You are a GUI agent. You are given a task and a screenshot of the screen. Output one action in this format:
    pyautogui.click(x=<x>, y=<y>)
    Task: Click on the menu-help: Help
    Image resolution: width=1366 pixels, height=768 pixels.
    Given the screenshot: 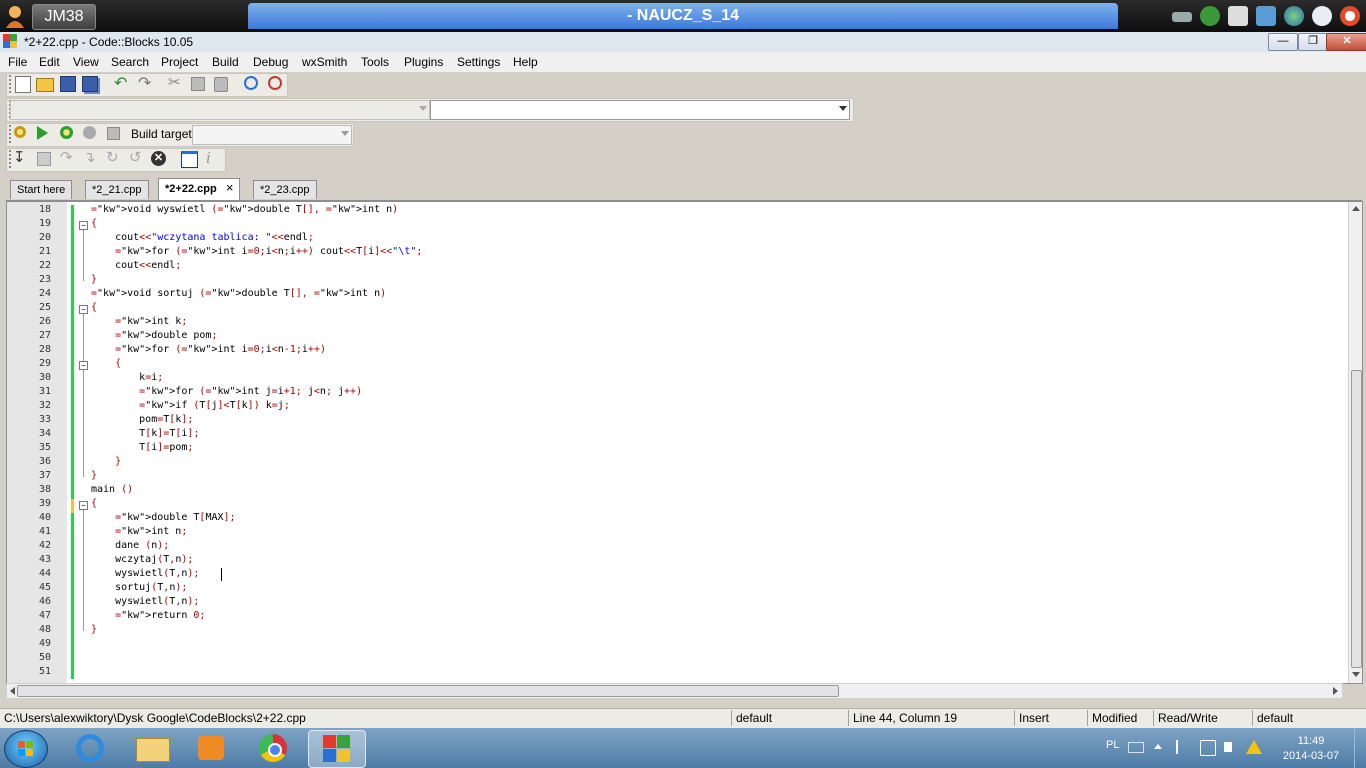 What is the action you would take?
    pyautogui.click(x=525, y=62)
    